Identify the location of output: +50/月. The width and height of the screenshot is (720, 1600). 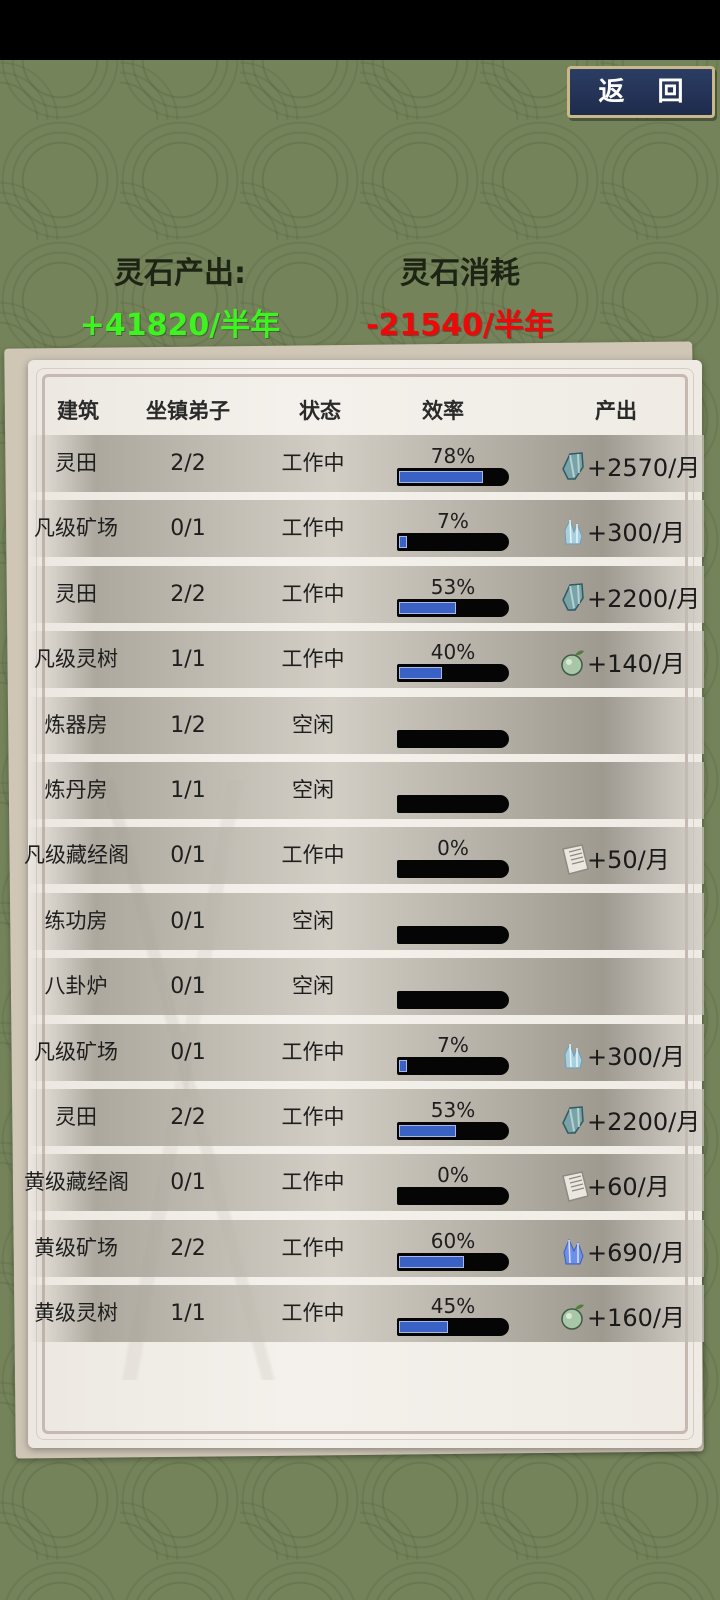
(635, 855).